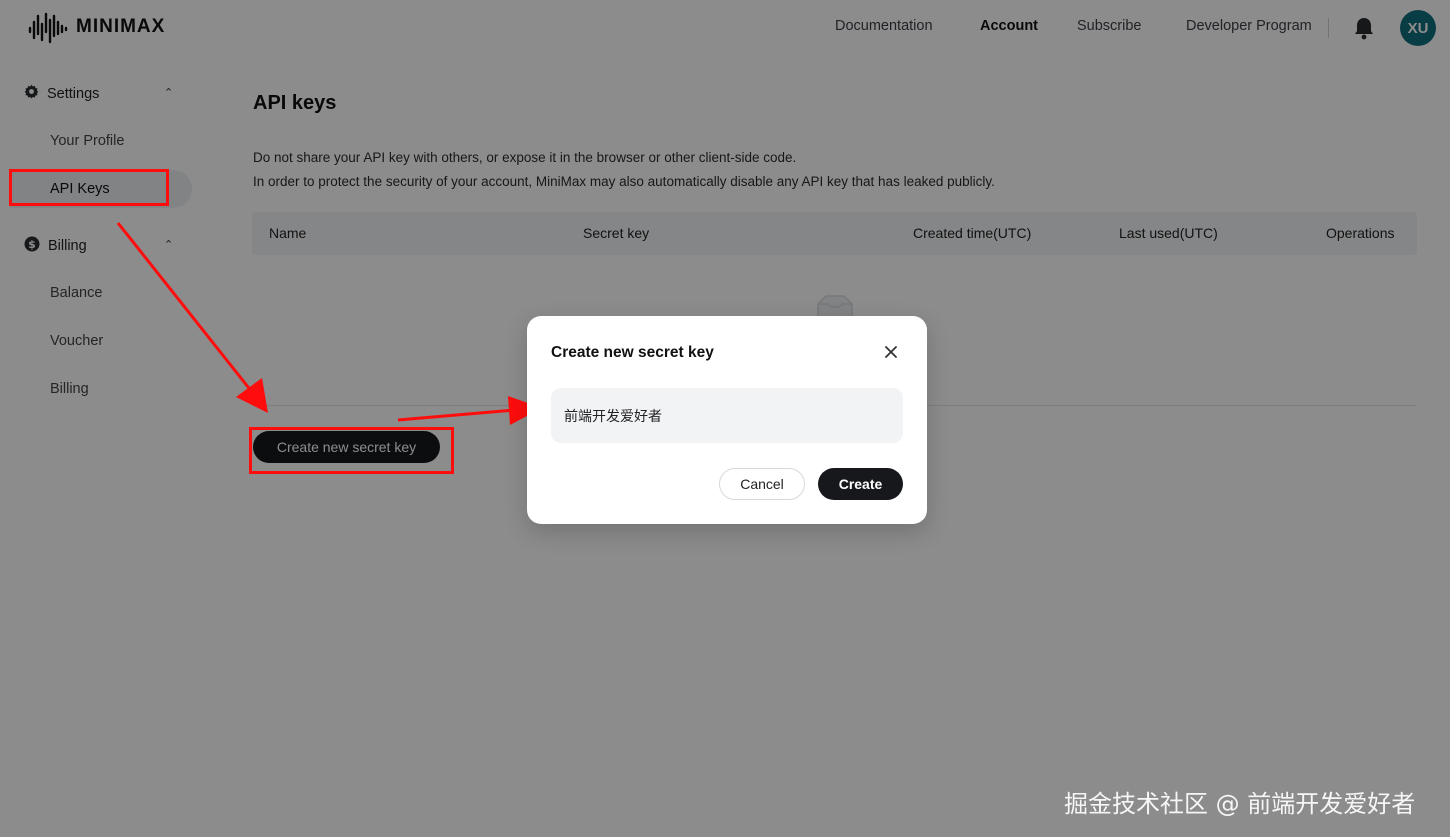  What do you see at coordinates (860, 484) in the screenshot?
I see `create-button: Create` at bounding box center [860, 484].